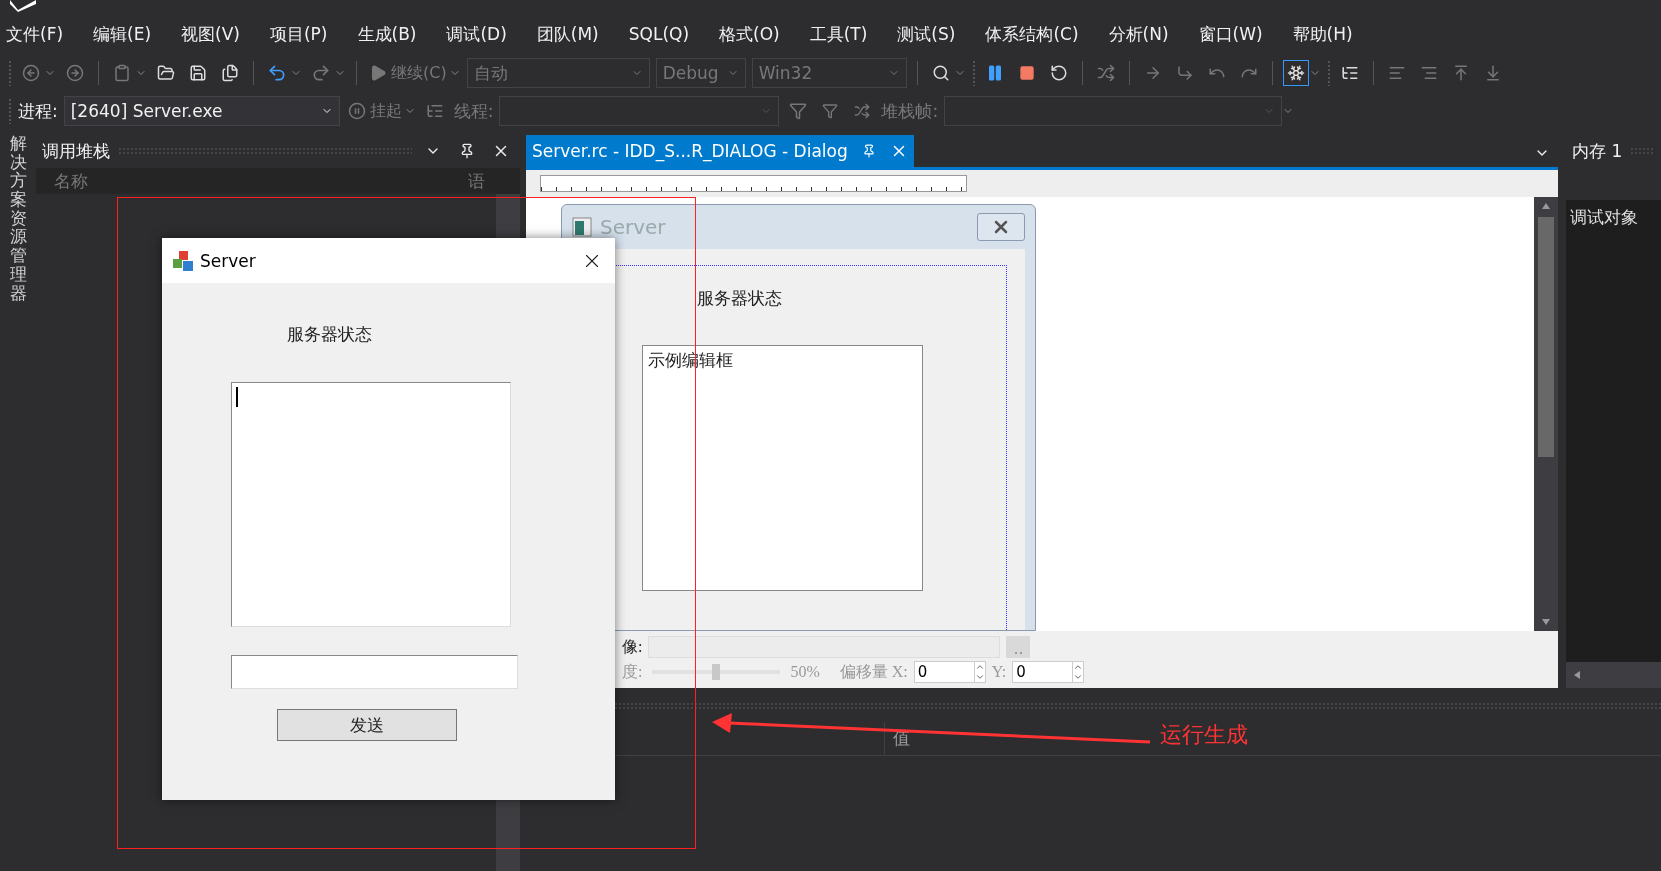 This screenshot has height=871, width=1661. I want to click on scroll-down-icon, so click(1546, 622).